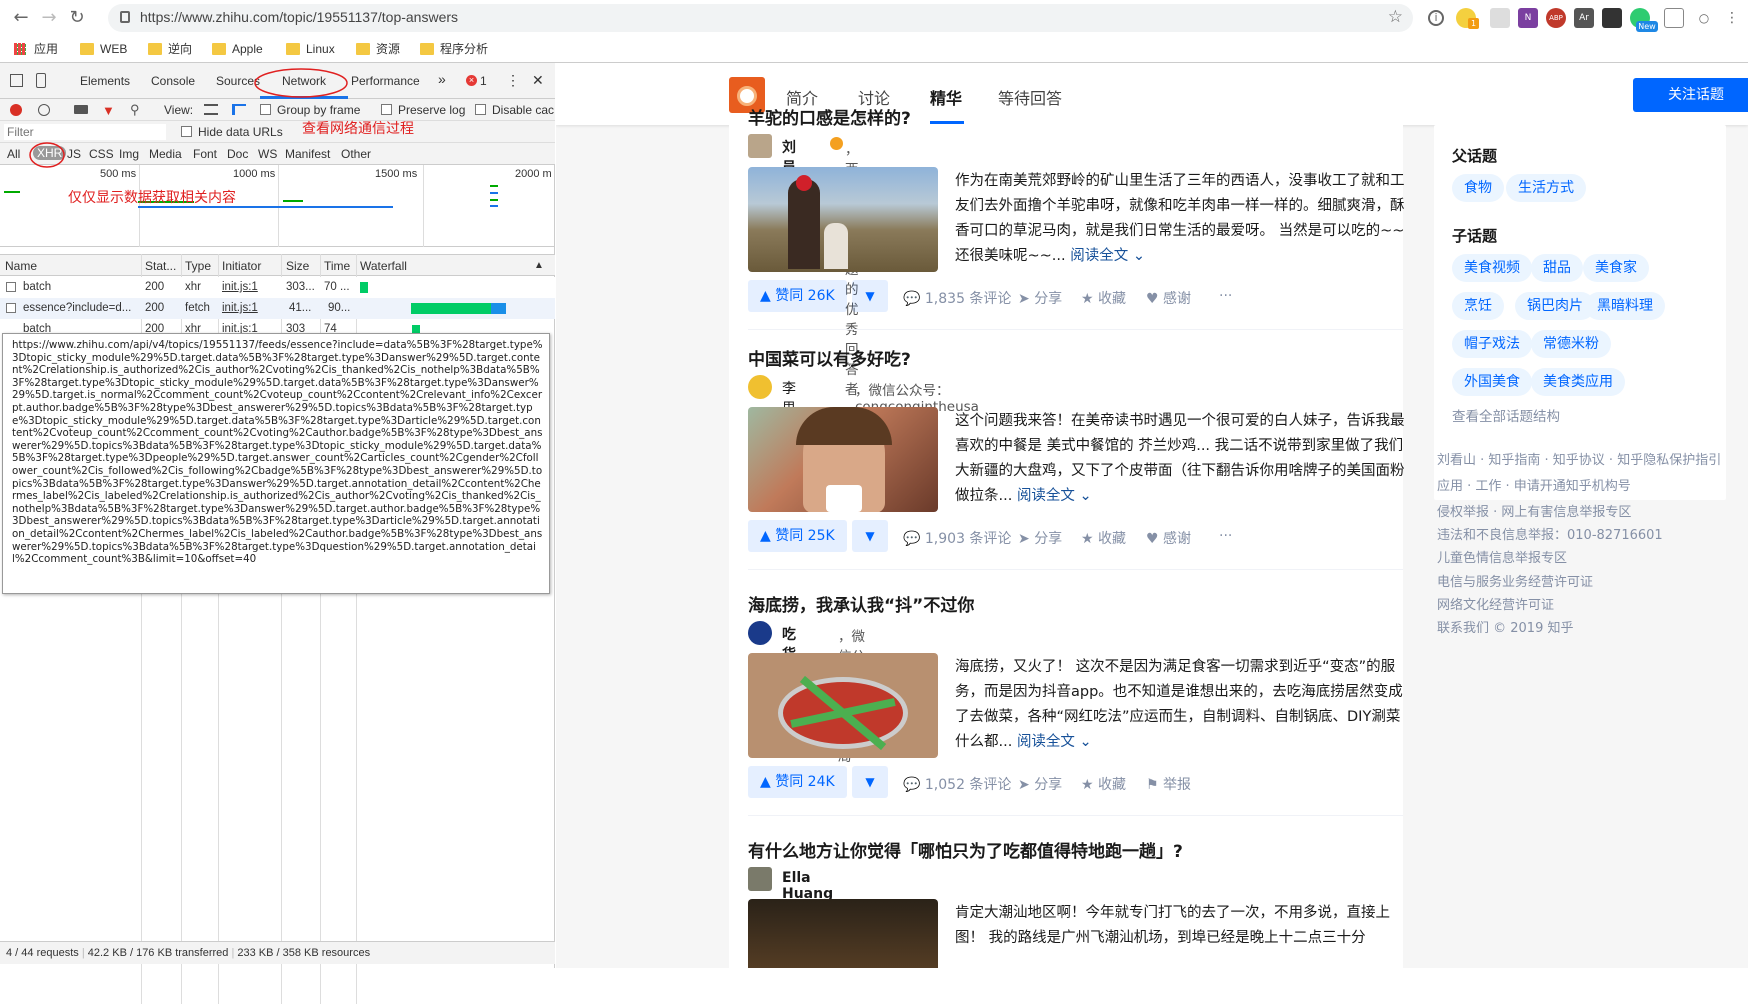 The height and width of the screenshot is (1004, 1748). What do you see at coordinates (807, 886) in the screenshot?
I see `author-name: Ella Huang` at bounding box center [807, 886].